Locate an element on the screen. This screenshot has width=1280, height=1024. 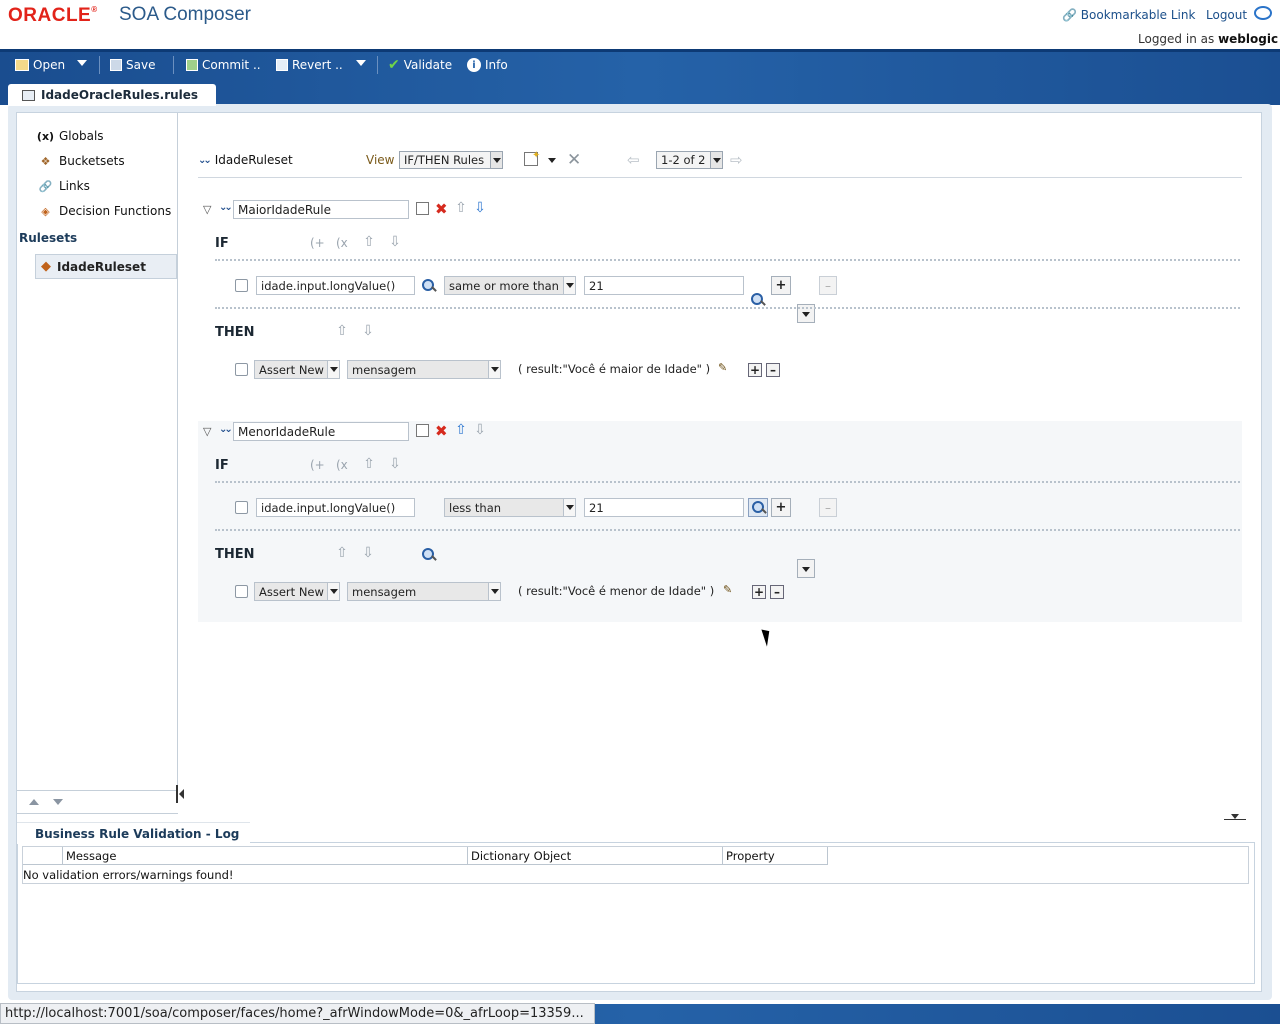
next-page-icon: ⇨ is located at coordinates (736, 160).